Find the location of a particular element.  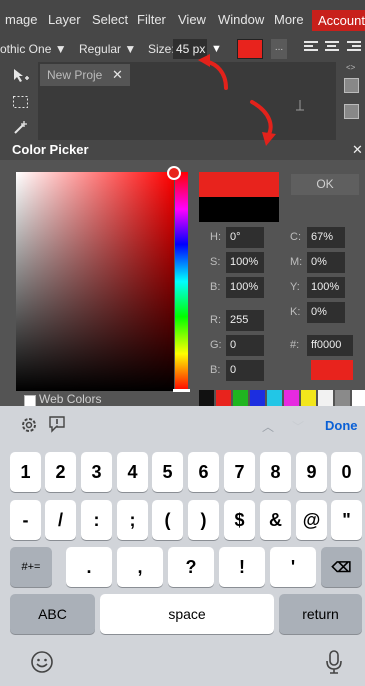

key-apostrophe: ' is located at coordinates (293, 567).